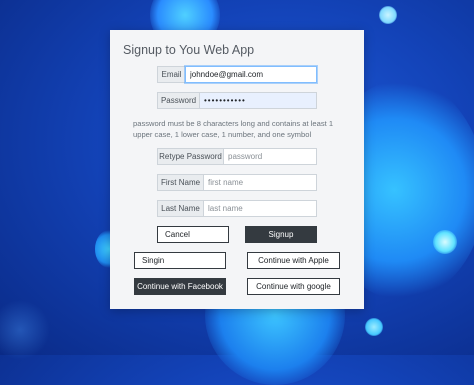  Describe the element at coordinates (270, 156) in the screenshot. I see `retype-password-field` at that location.